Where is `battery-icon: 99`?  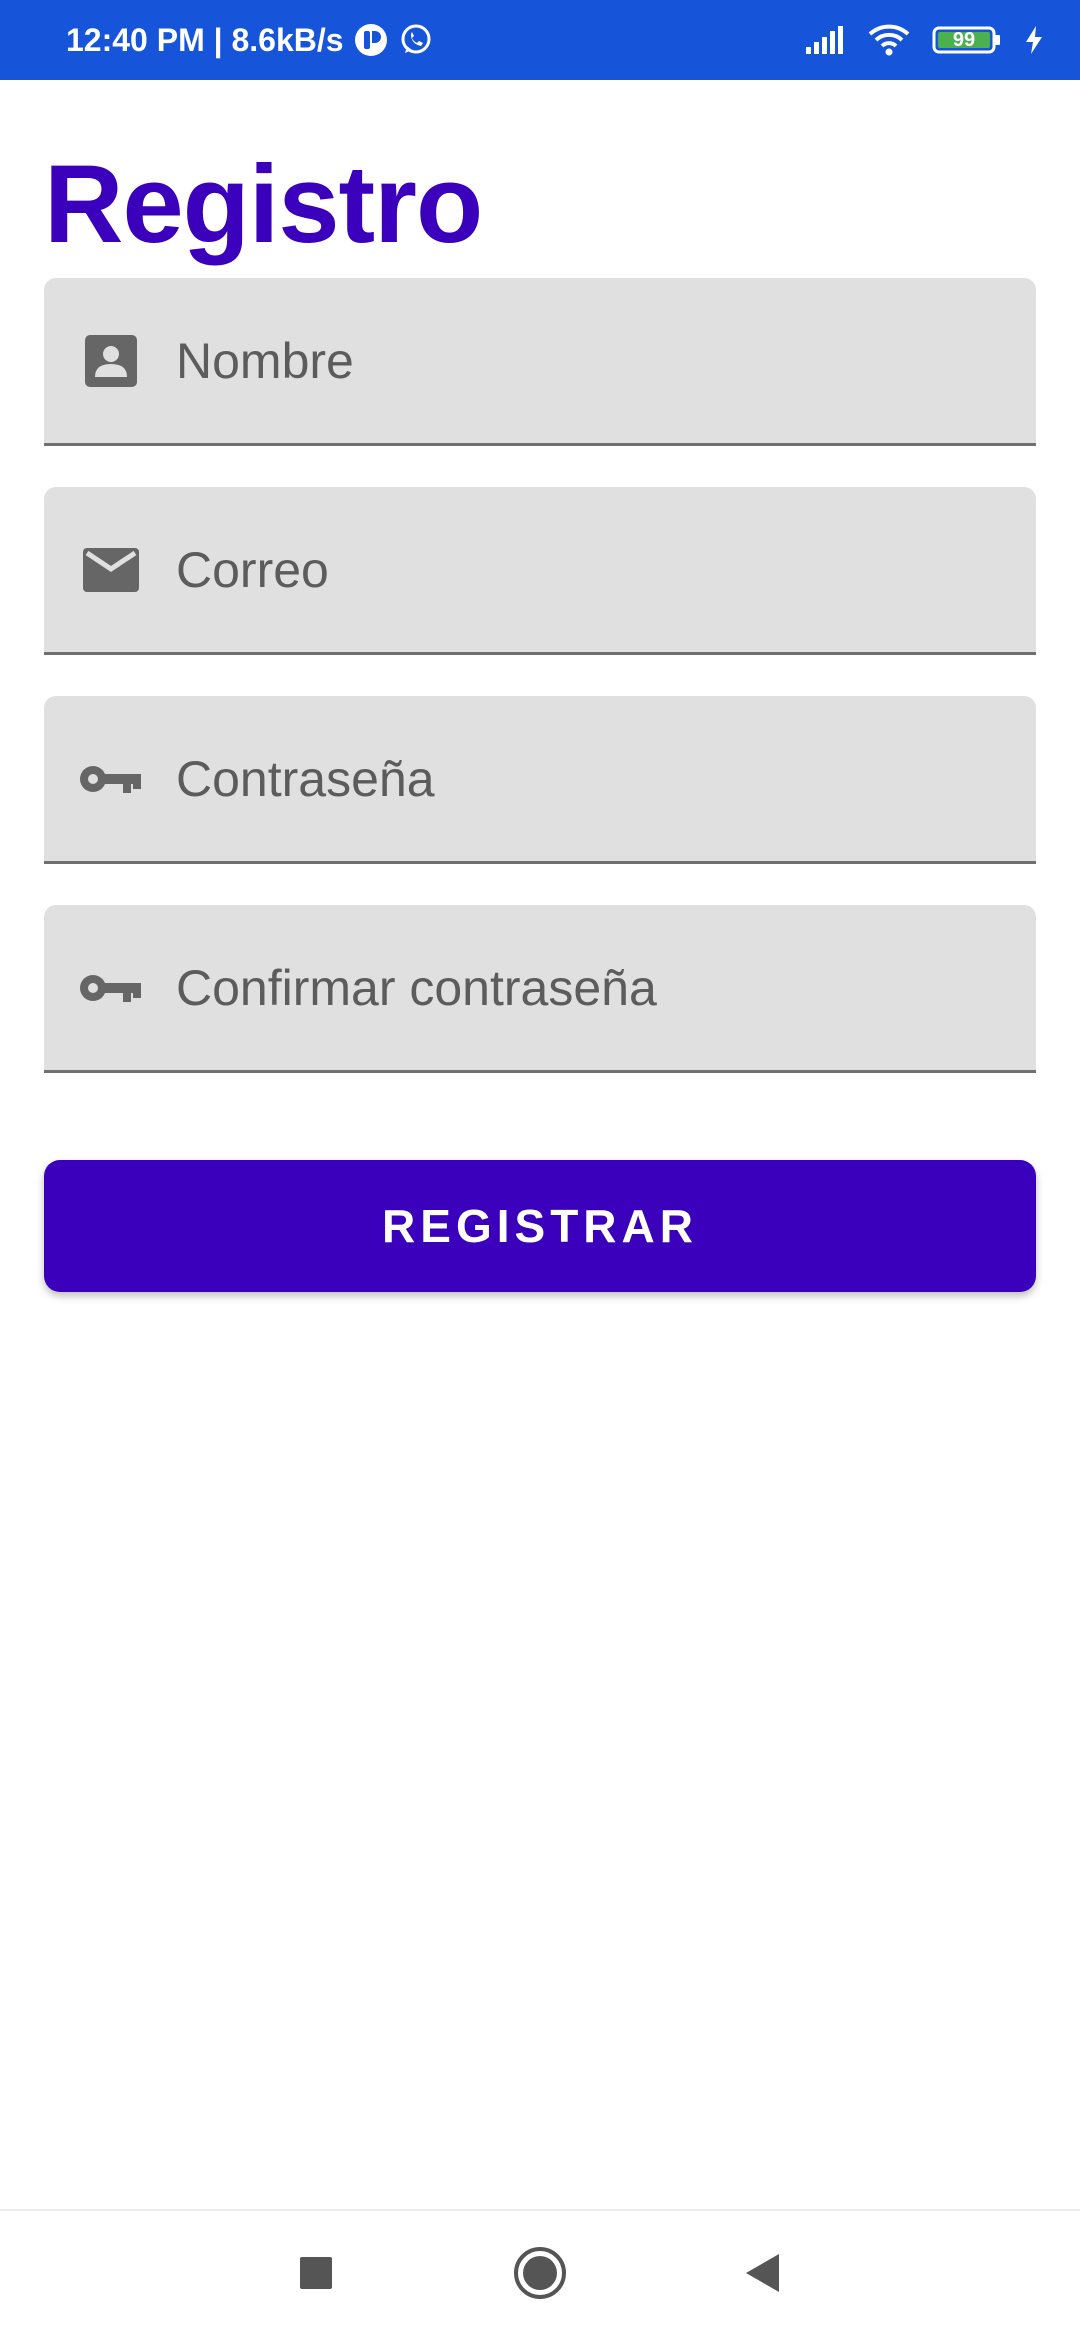 battery-icon: 99 is located at coordinates (967, 40).